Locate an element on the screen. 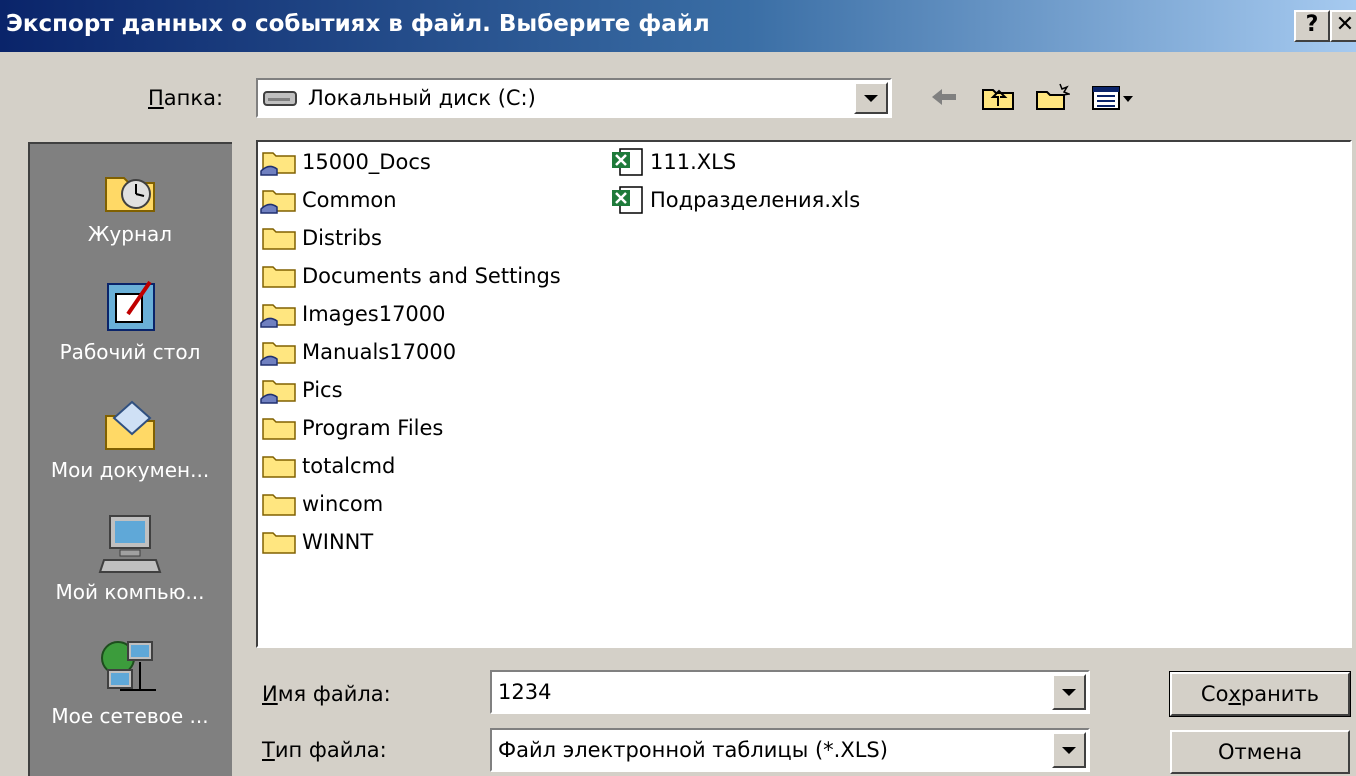  place-label: Журнал is located at coordinates (130, 234).